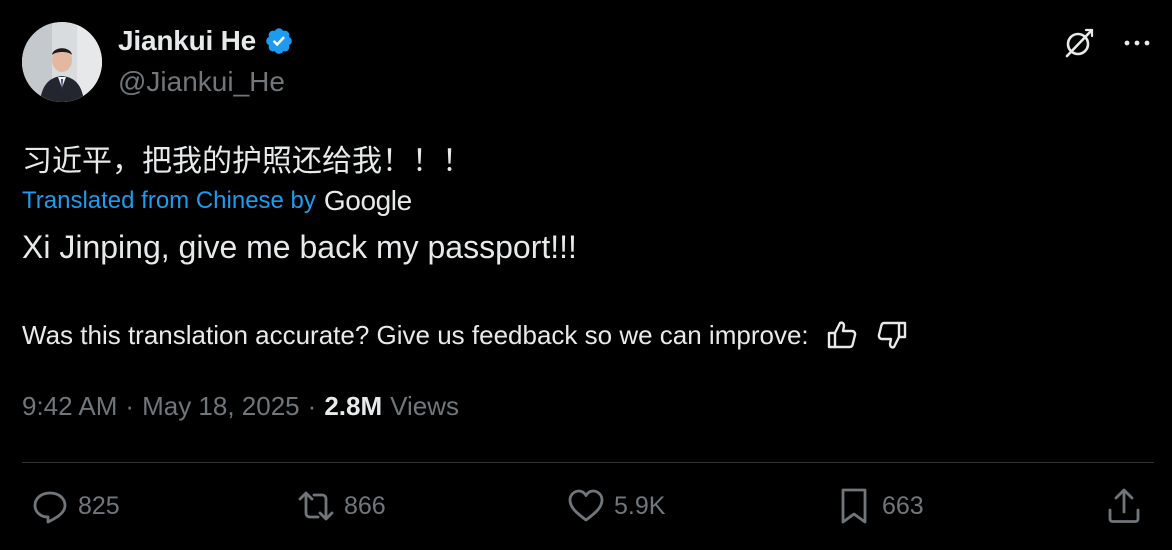 The width and height of the screenshot is (1172, 550). I want to click on post-original-text: 习近平，把我的护照还给我！！！, so click(247, 161).